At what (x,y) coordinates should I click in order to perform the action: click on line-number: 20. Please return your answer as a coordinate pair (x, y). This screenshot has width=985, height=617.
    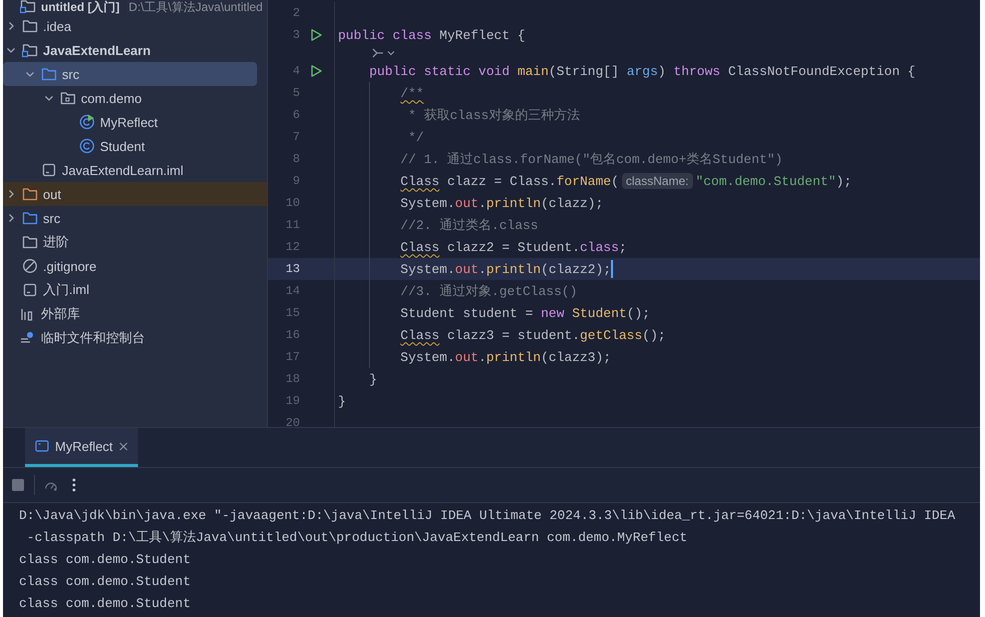
    Looking at the image, I should click on (292, 421).